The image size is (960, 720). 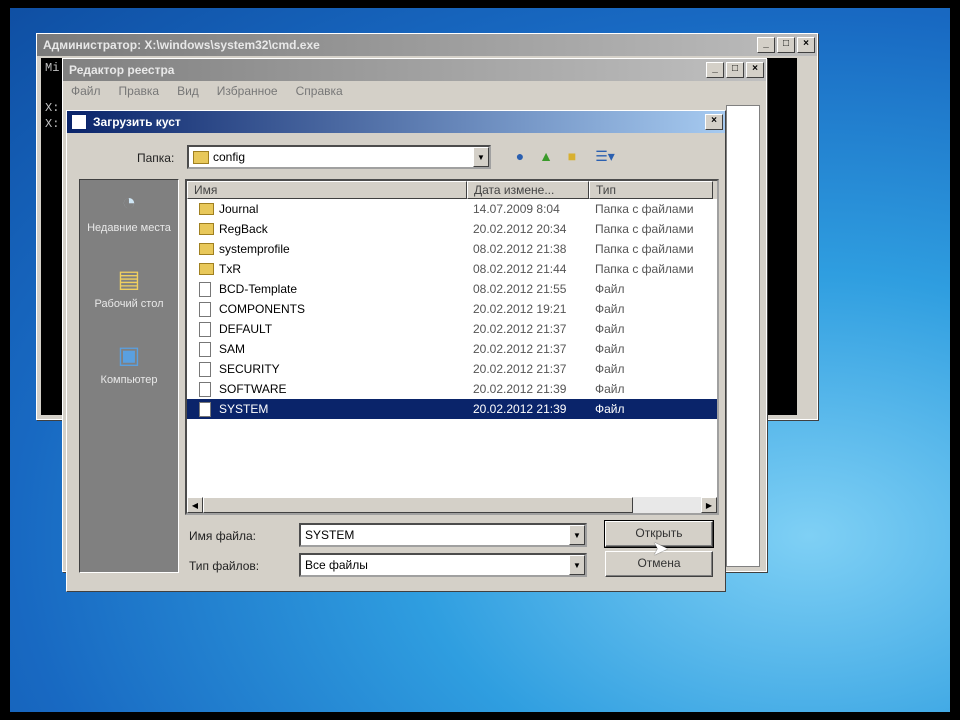 What do you see at coordinates (520, 156) in the screenshot?
I see `back-icon: ●` at bounding box center [520, 156].